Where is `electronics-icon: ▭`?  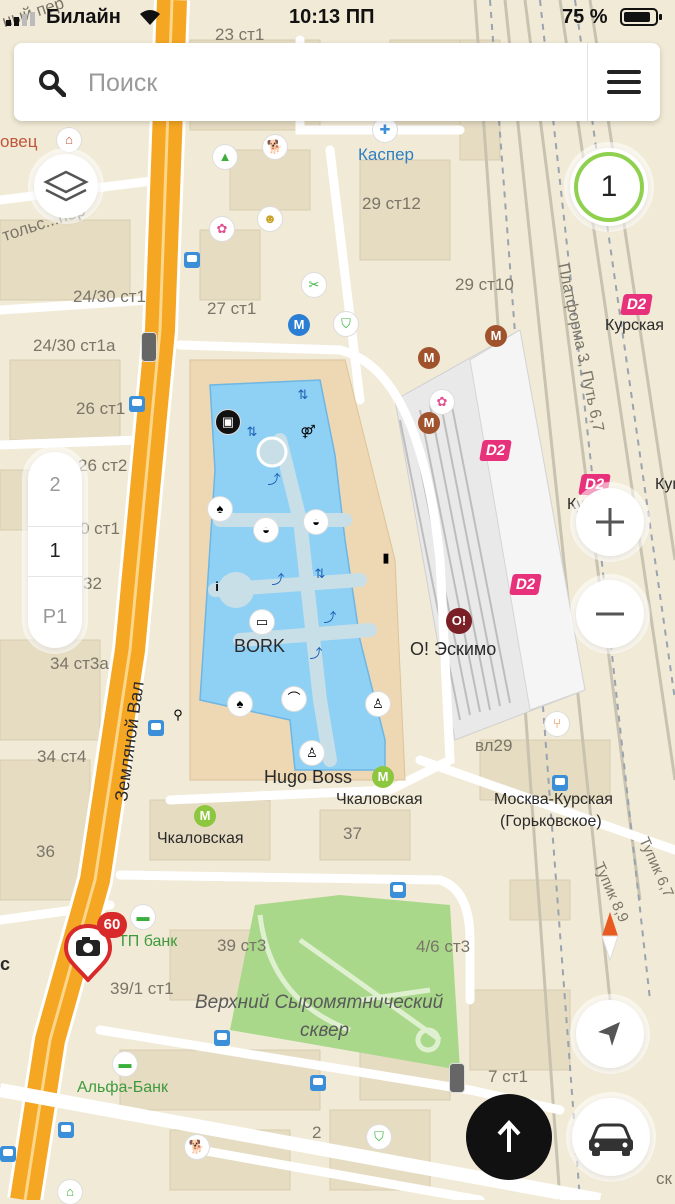
electronics-icon: ▭ is located at coordinates (262, 622).